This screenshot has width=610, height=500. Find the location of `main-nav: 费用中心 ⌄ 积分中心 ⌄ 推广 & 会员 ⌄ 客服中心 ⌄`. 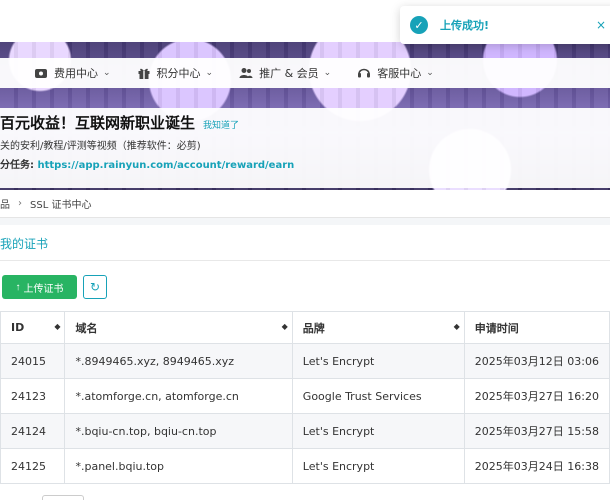

main-nav: 费用中心 ⌄ 积分中心 ⌄ 推广 & 会员 ⌄ 客服中心 ⌄ is located at coordinates (305, 73).